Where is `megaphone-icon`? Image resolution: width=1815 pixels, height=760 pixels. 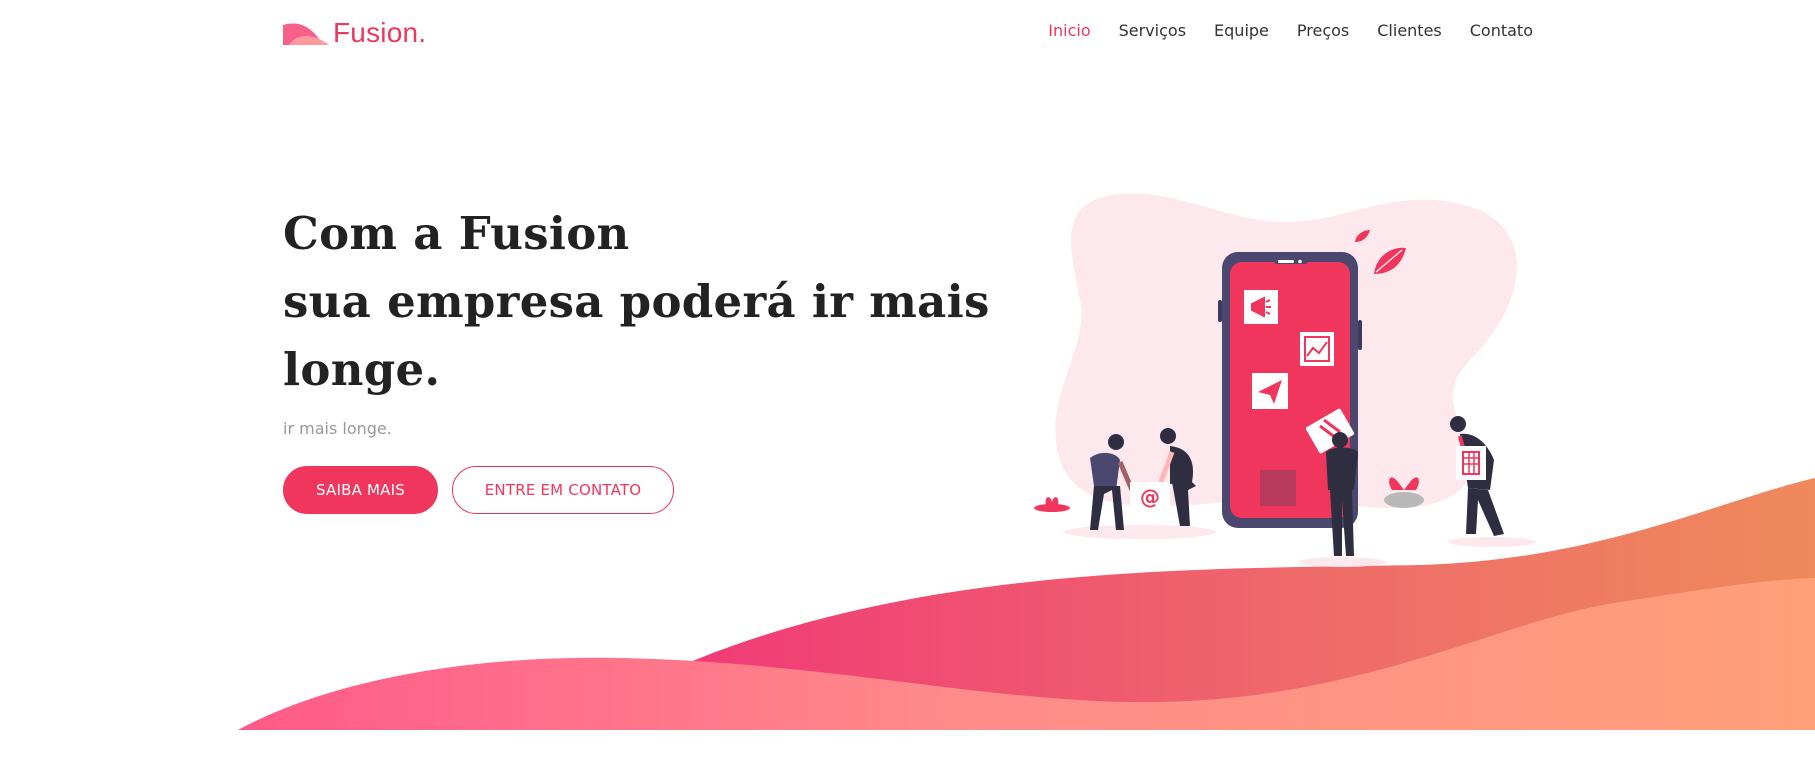 megaphone-icon is located at coordinates (1261, 307).